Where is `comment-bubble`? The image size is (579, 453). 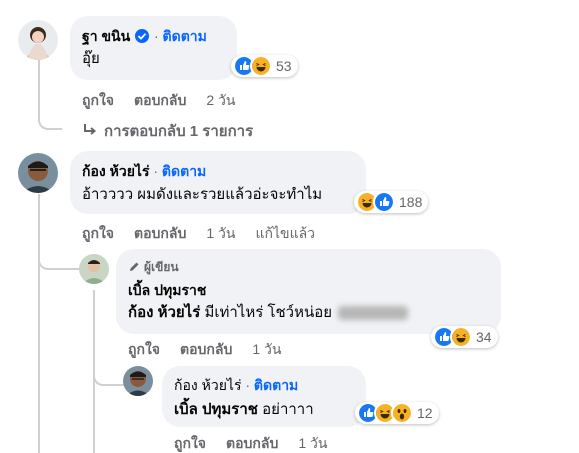 comment-bubble is located at coordinates (153, 48).